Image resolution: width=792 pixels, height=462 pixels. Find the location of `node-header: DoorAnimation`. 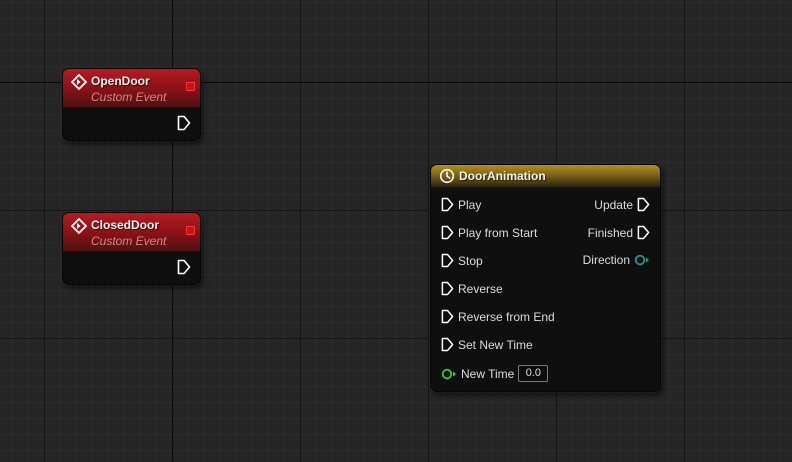

node-header: DoorAnimation is located at coordinates (545, 176).